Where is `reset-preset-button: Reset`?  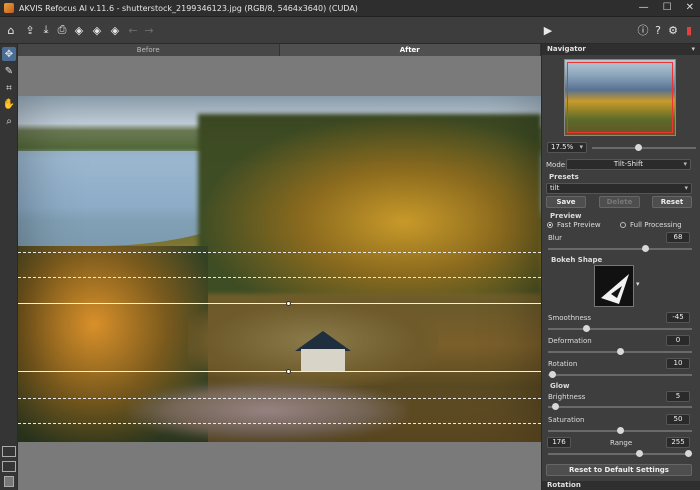
reset-preset-button: Reset is located at coordinates (672, 202).